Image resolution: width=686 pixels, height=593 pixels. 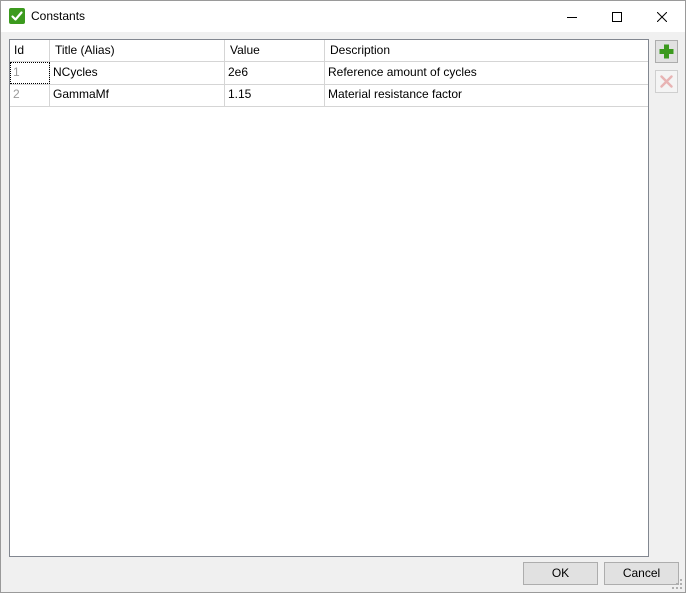 What do you see at coordinates (486, 73) in the screenshot?
I see `cell-description: Reference amount of cycles` at bounding box center [486, 73].